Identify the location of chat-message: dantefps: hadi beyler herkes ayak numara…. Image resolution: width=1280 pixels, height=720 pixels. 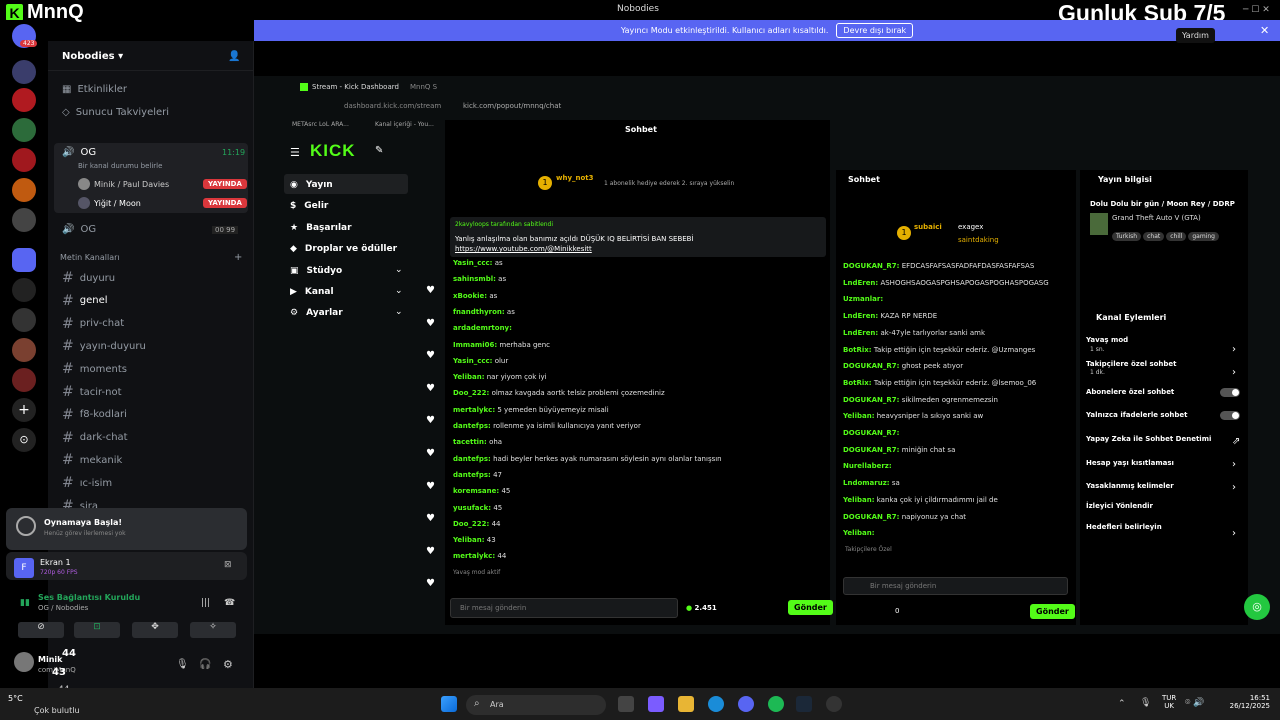
(587, 459).